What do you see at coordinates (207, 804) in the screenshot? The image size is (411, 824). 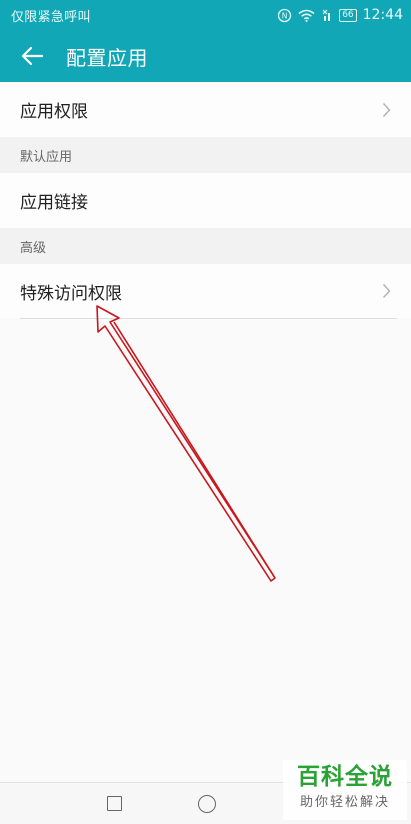 I see `home-circle-icon` at bounding box center [207, 804].